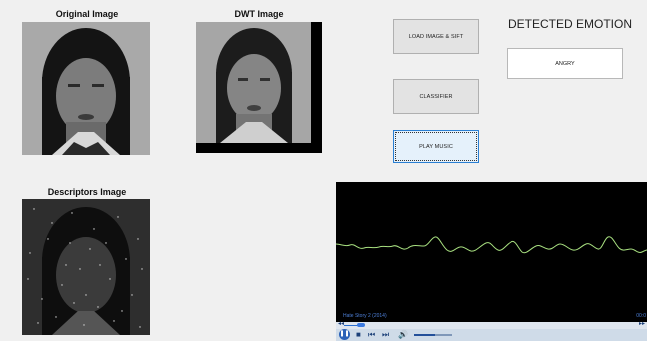  I want to click on track-title: Hate Story 2 (2014), so click(365, 316).